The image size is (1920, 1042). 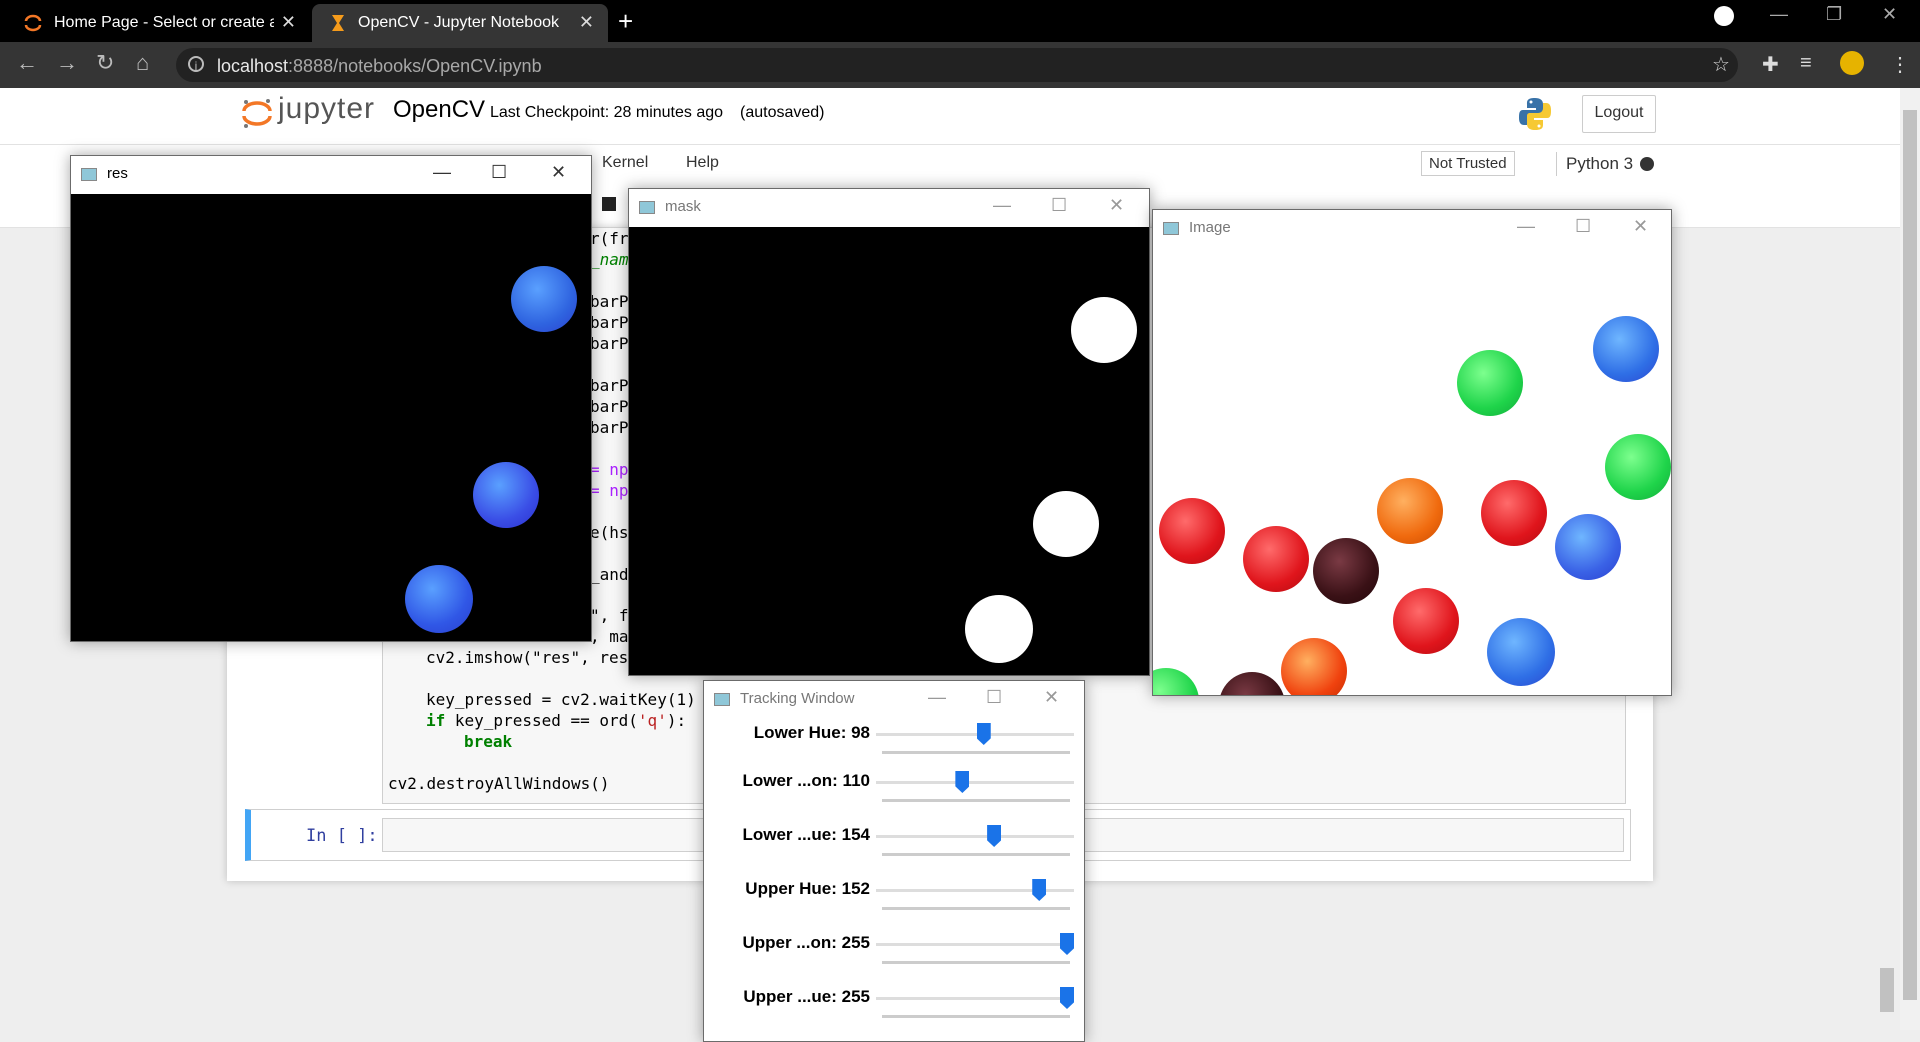 I want to click on code-line: if key_pressed == ord('q'):, so click(x=556, y=720).